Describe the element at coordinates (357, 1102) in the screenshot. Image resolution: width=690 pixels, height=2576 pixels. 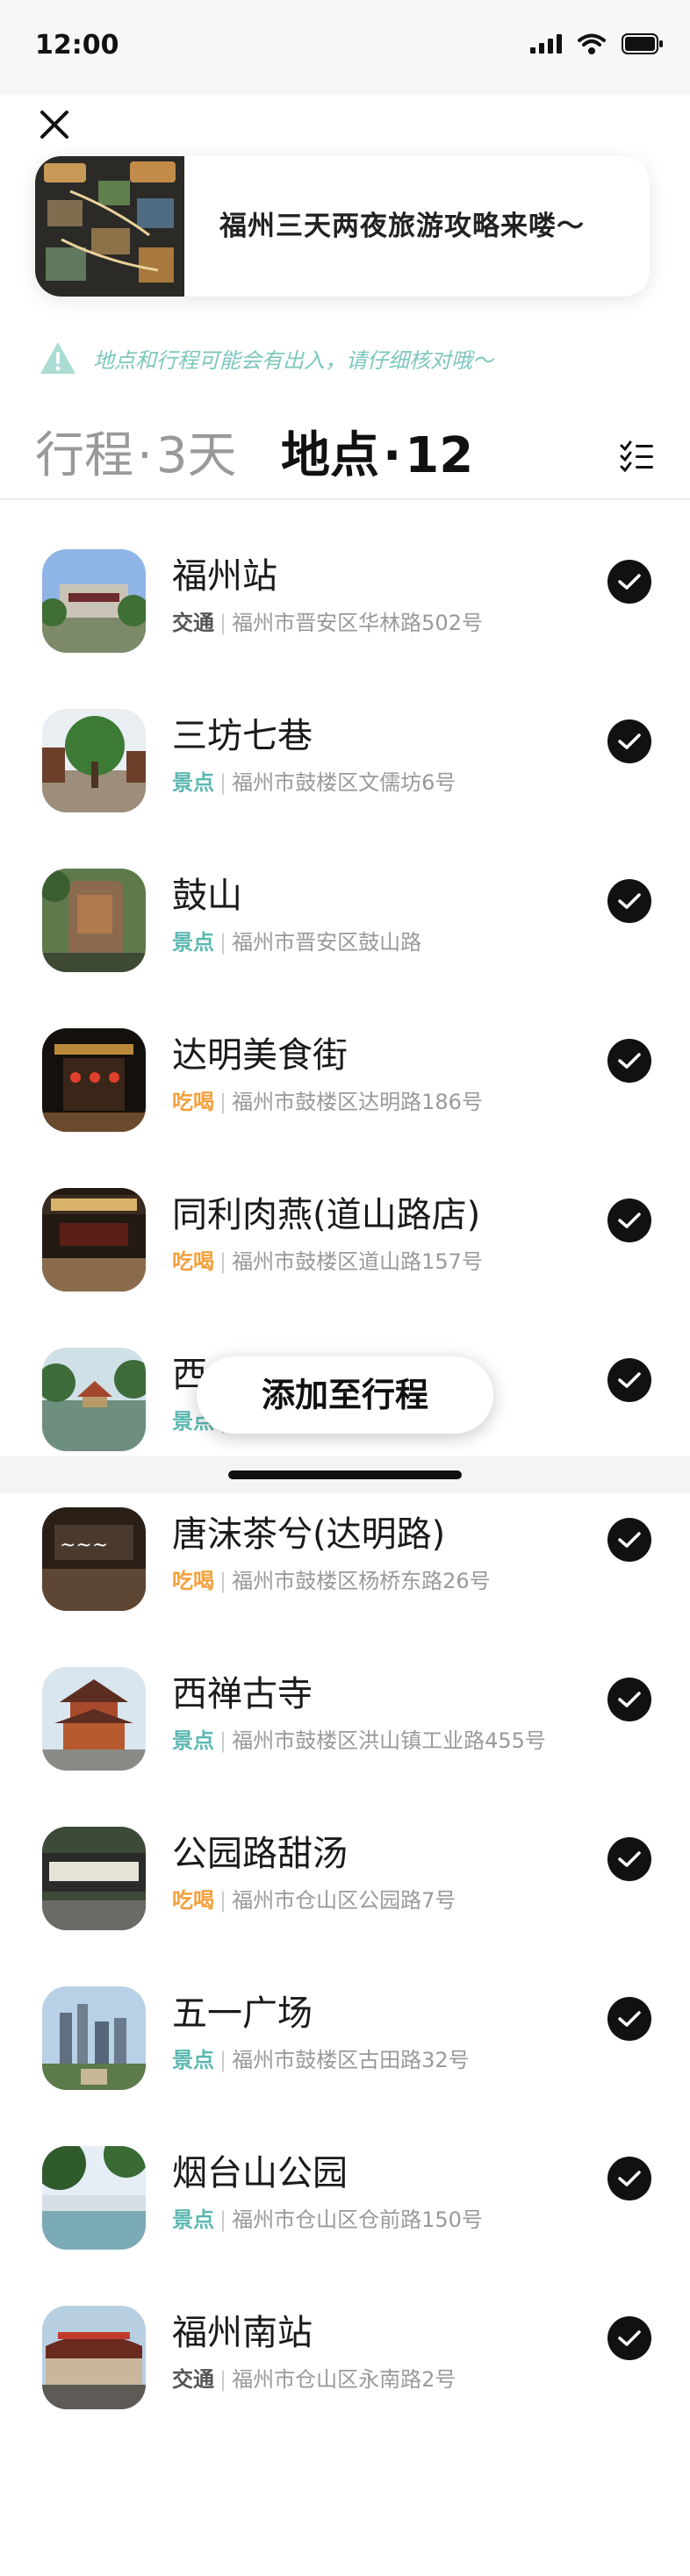
I see `place-address: 福州市鼓楼区达明路186号` at that location.